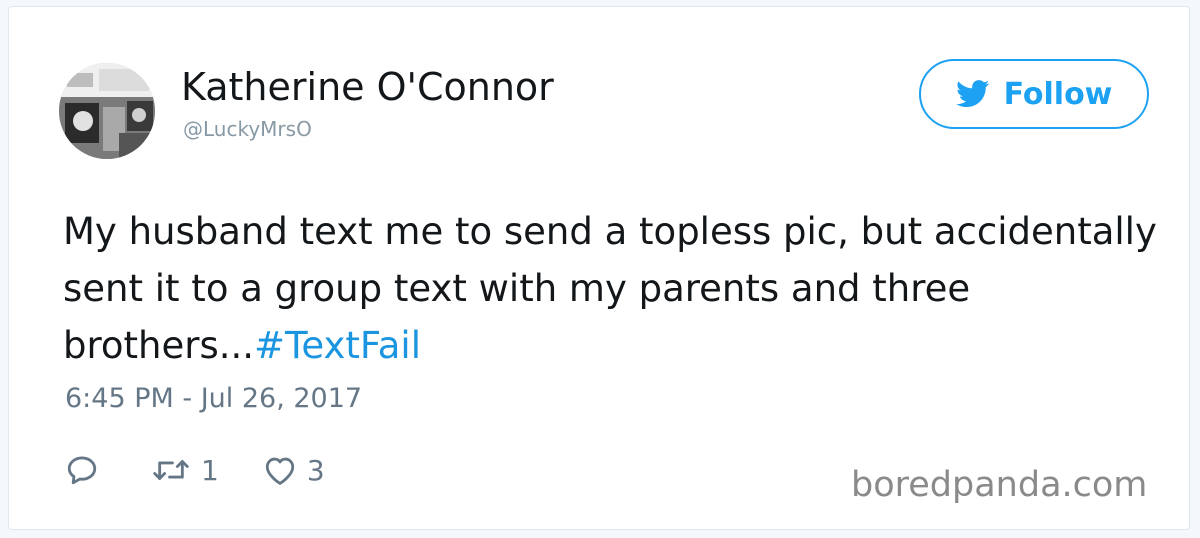 The height and width of the screenshot is (538, 1200). I want to click on author-name: Katherine O'Connor, so click(367, 87).